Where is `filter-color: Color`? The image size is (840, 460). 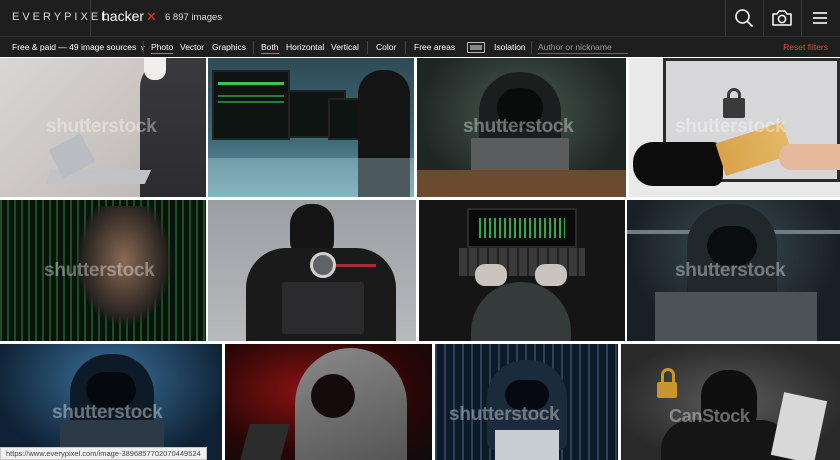 filter-color: Color is located at coordinates (386, 47).